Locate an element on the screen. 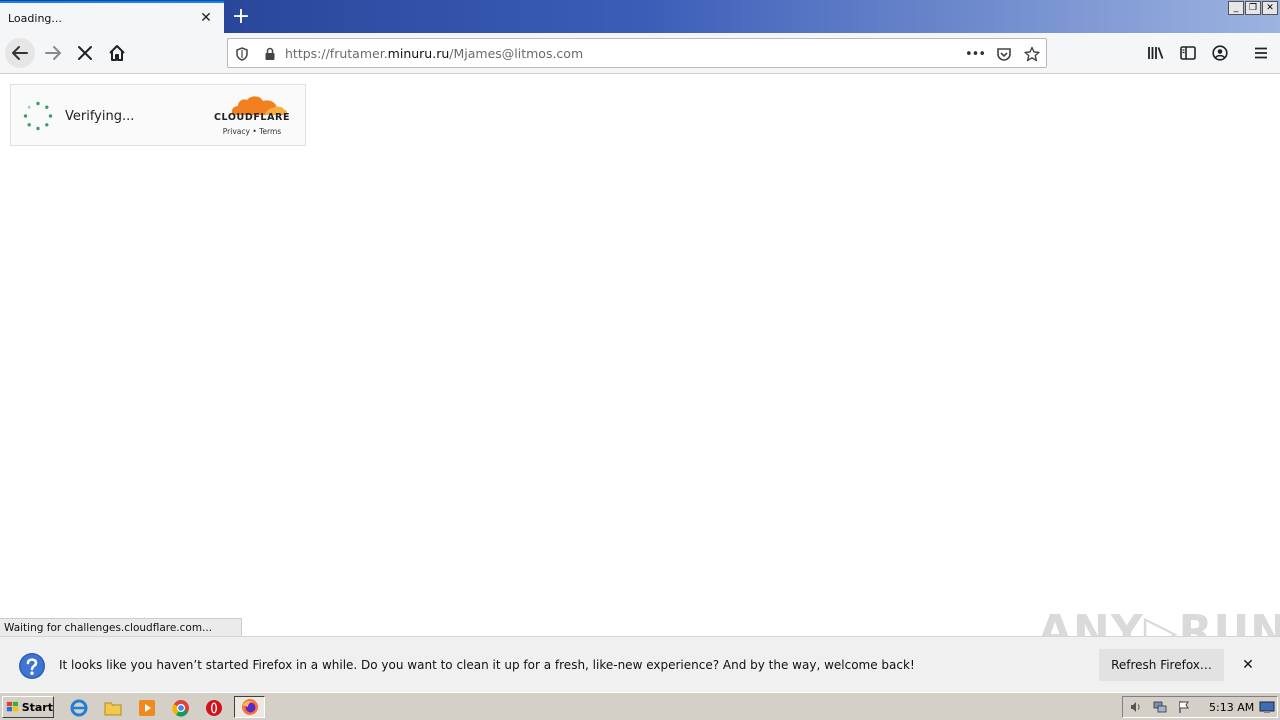 The image size is (1280, 720). chrome-icon is located at coordinates (181, 708).